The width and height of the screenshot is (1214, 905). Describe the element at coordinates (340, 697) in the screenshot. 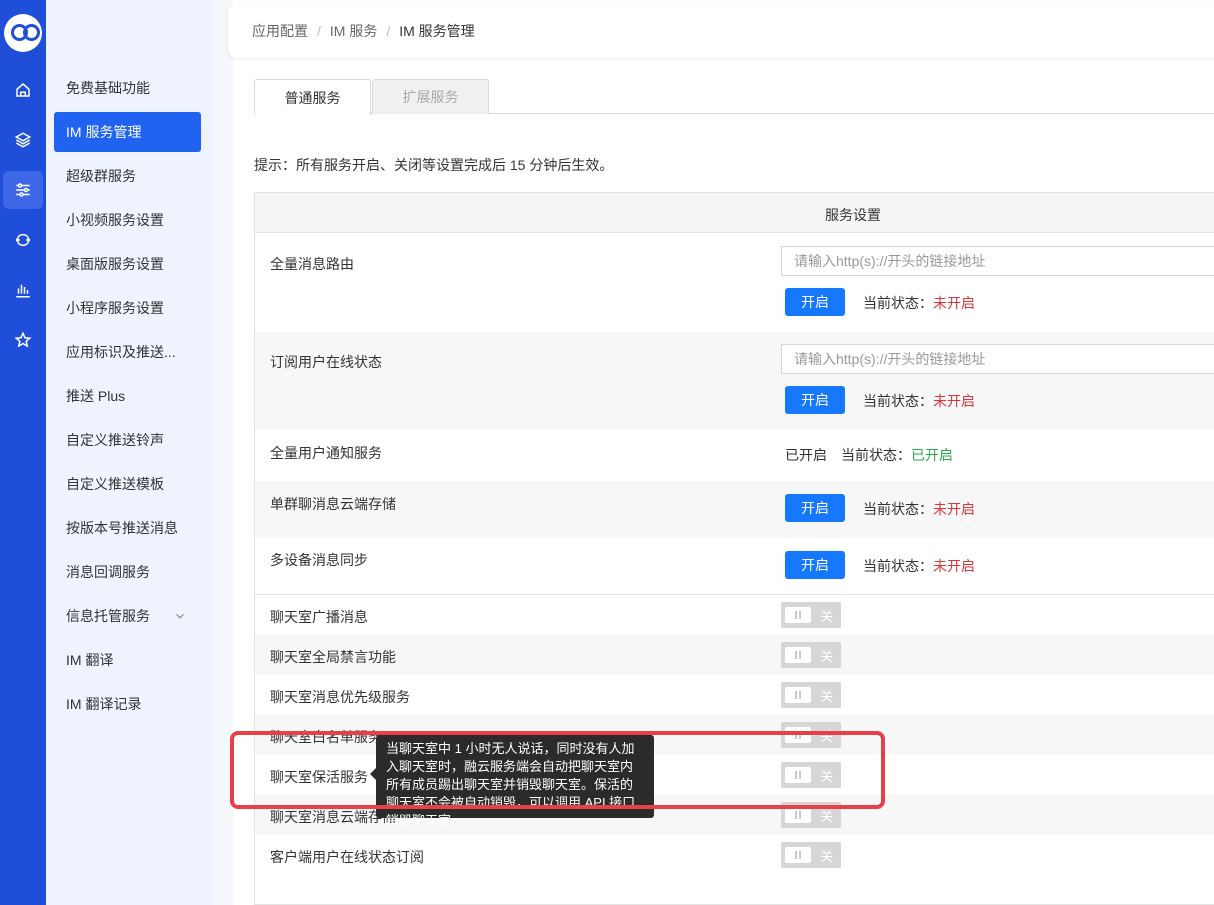

I see `row-label: 聊天室消息优先级服务` at that location.